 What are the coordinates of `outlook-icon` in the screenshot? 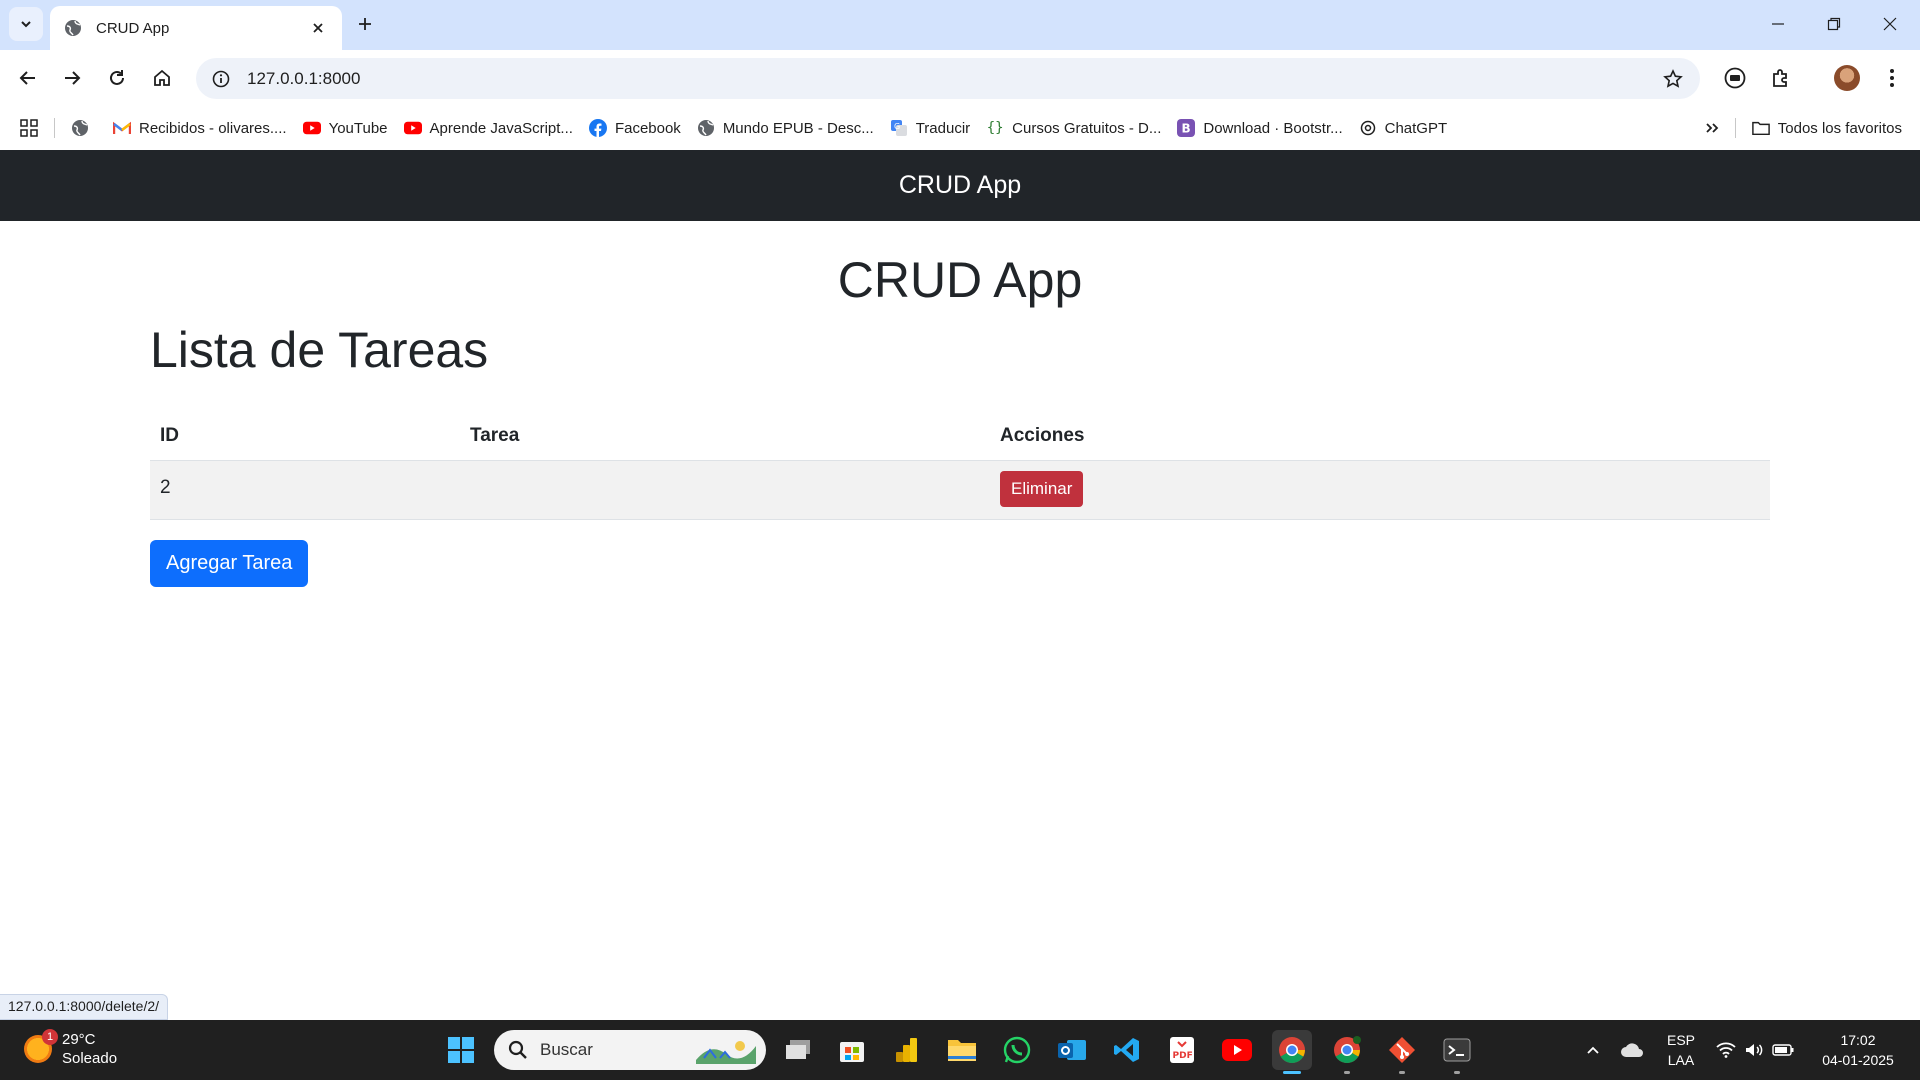 It's located at (1072, 1050).